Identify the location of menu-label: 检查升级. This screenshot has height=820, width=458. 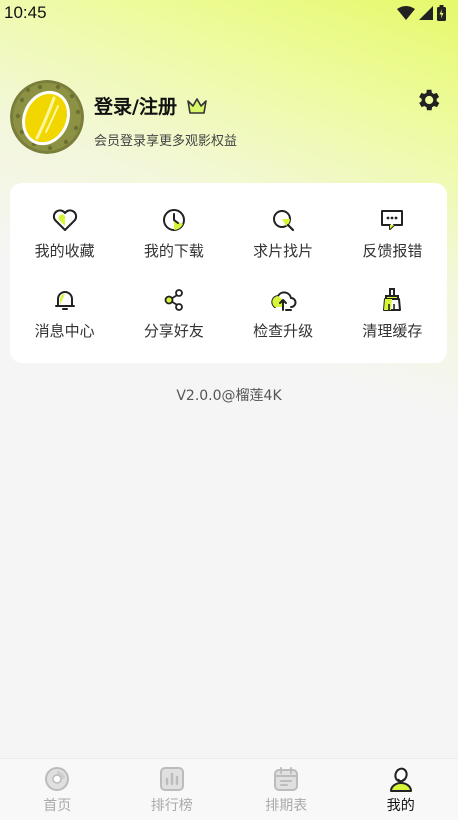
(283, 330).